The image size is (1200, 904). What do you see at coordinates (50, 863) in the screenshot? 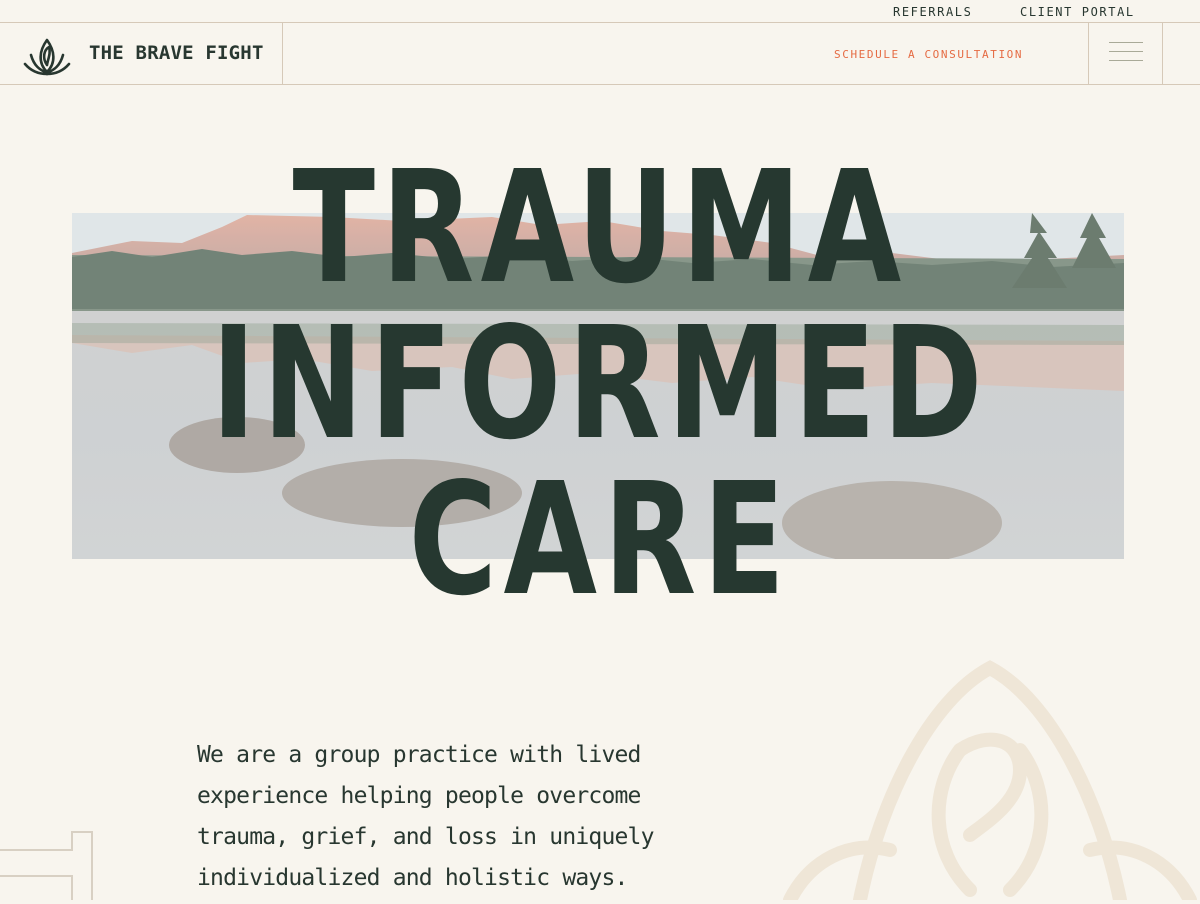
I see `corner-line-decoration` at bounding box center [50, 863].